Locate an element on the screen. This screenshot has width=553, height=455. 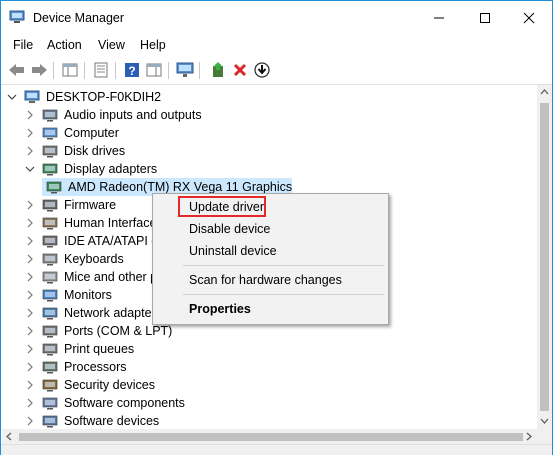
update-driver-toolbar-button is located at coordinates (218, 70).